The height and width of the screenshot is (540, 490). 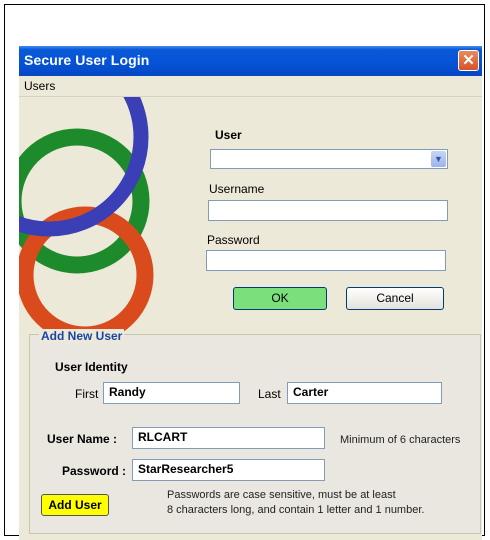 I want to click on cancel-button: Cancel, so click(x=395, y=298).